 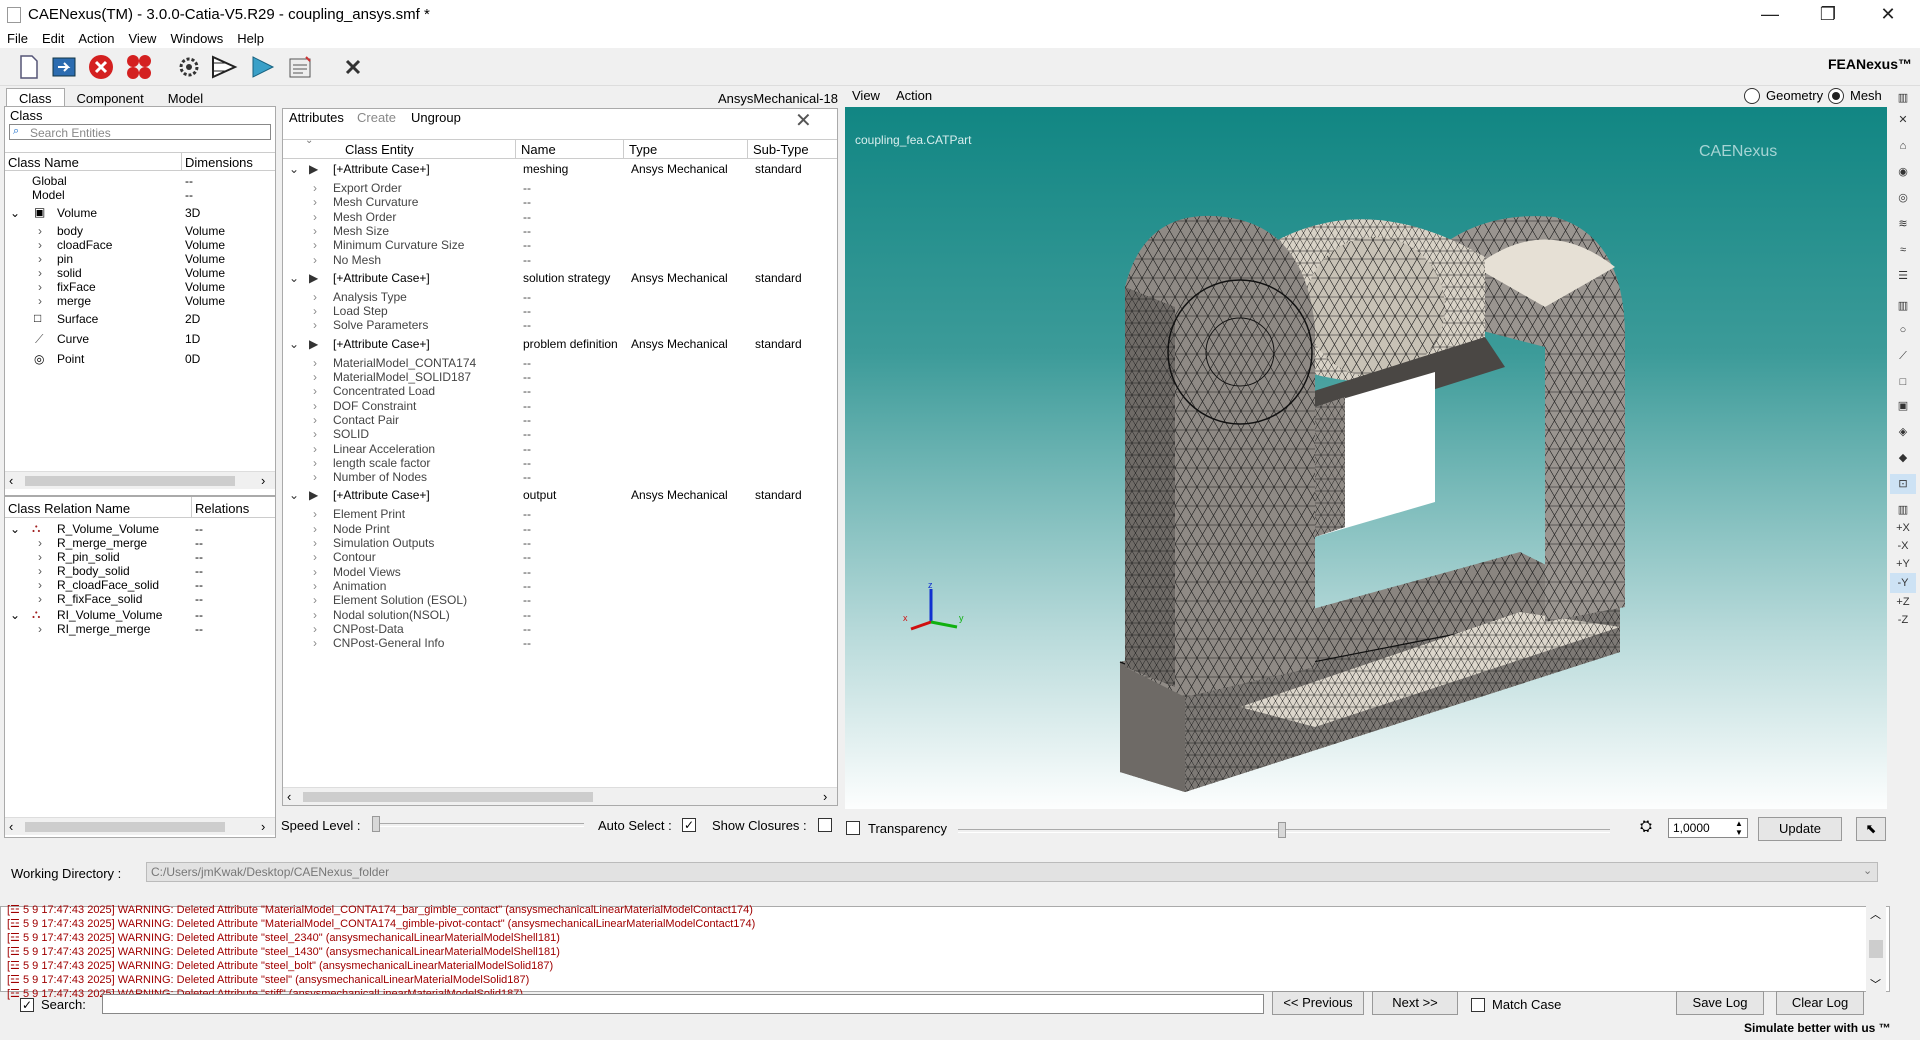 I want to click on attribute-item: Model Views, so click(x=367, y=572).